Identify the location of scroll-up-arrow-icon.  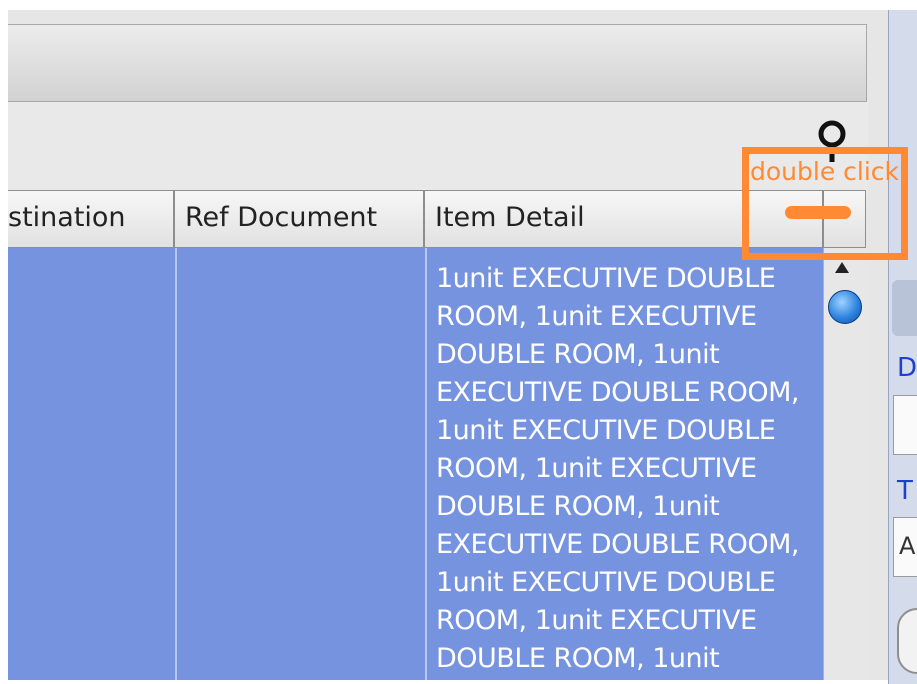
(842, 267).